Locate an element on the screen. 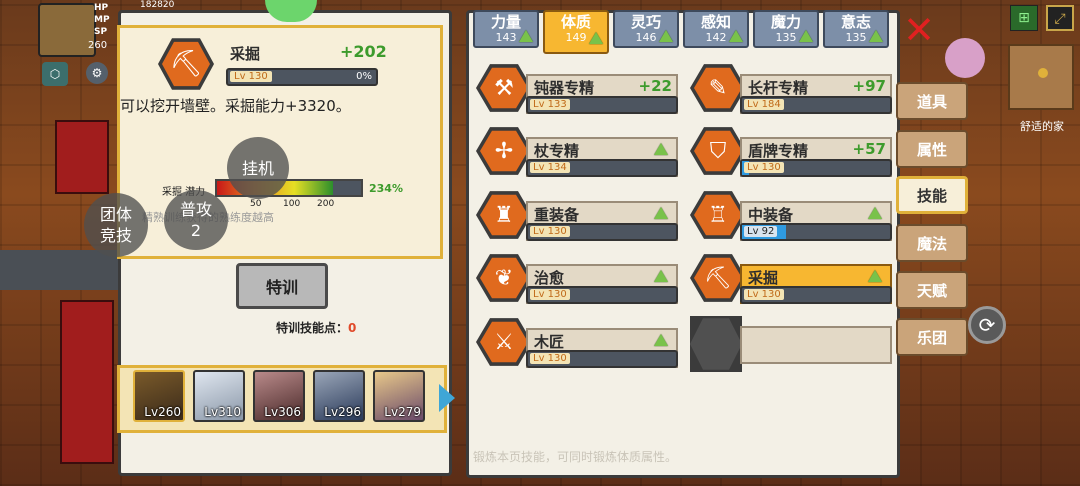  skill-level: Lv 134 is located at coordinates (550, 167).